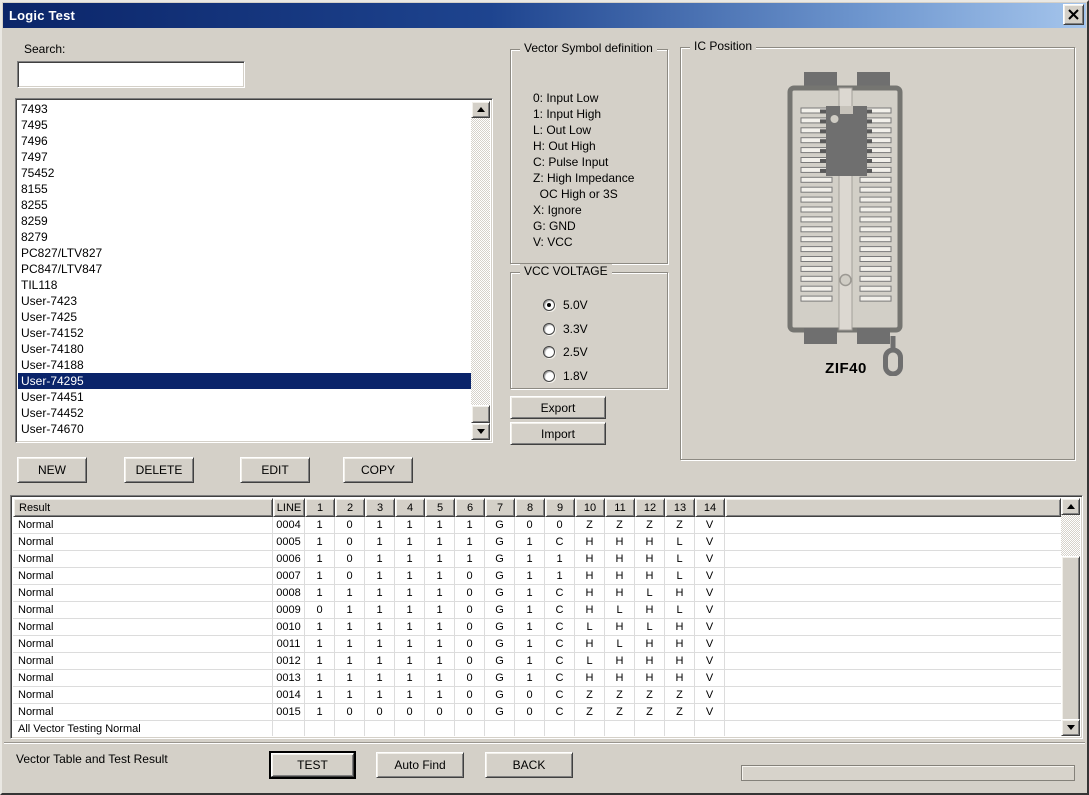 The image size is (1089, 795). What do you see at coordinates (480, 414) in the screenshot?
I see `scrollbar-thumb` at bounding box center [480, 414].